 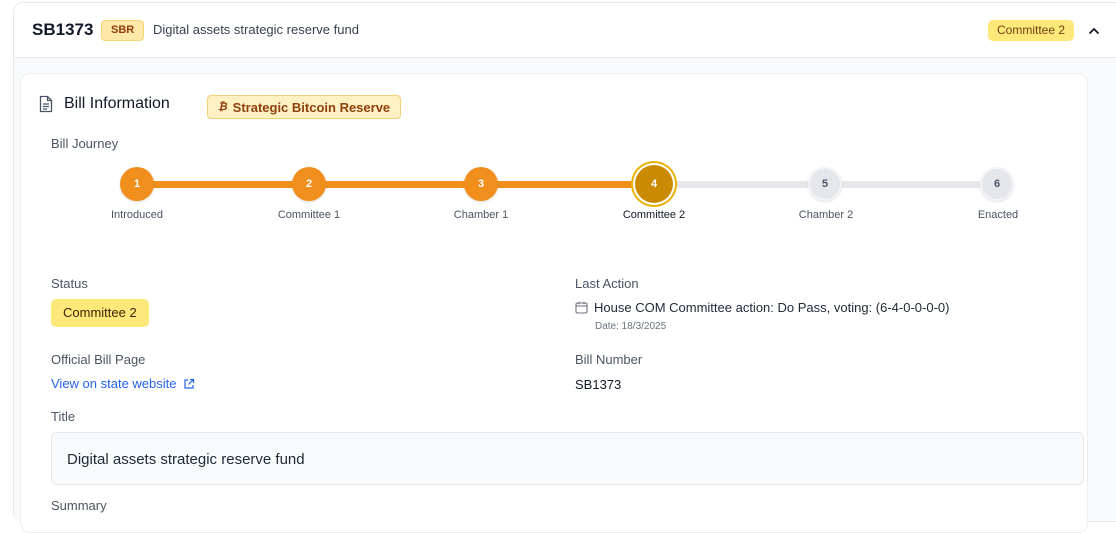 What do you see at coordinates (654, 215) in the screenshot?
I see `journey-step-label-current: Committee 2` at bounding box center [654, 215].